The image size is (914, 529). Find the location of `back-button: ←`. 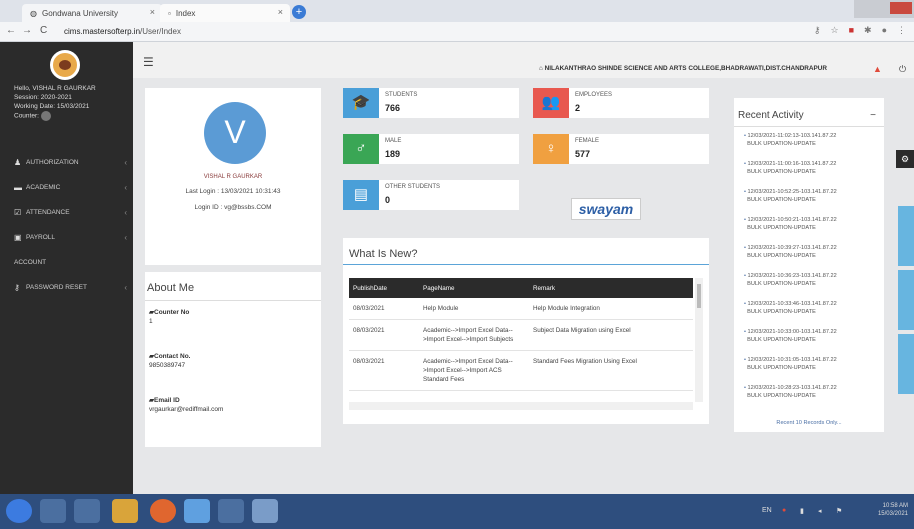

back-button: ← is located at coordinates (11, 30).